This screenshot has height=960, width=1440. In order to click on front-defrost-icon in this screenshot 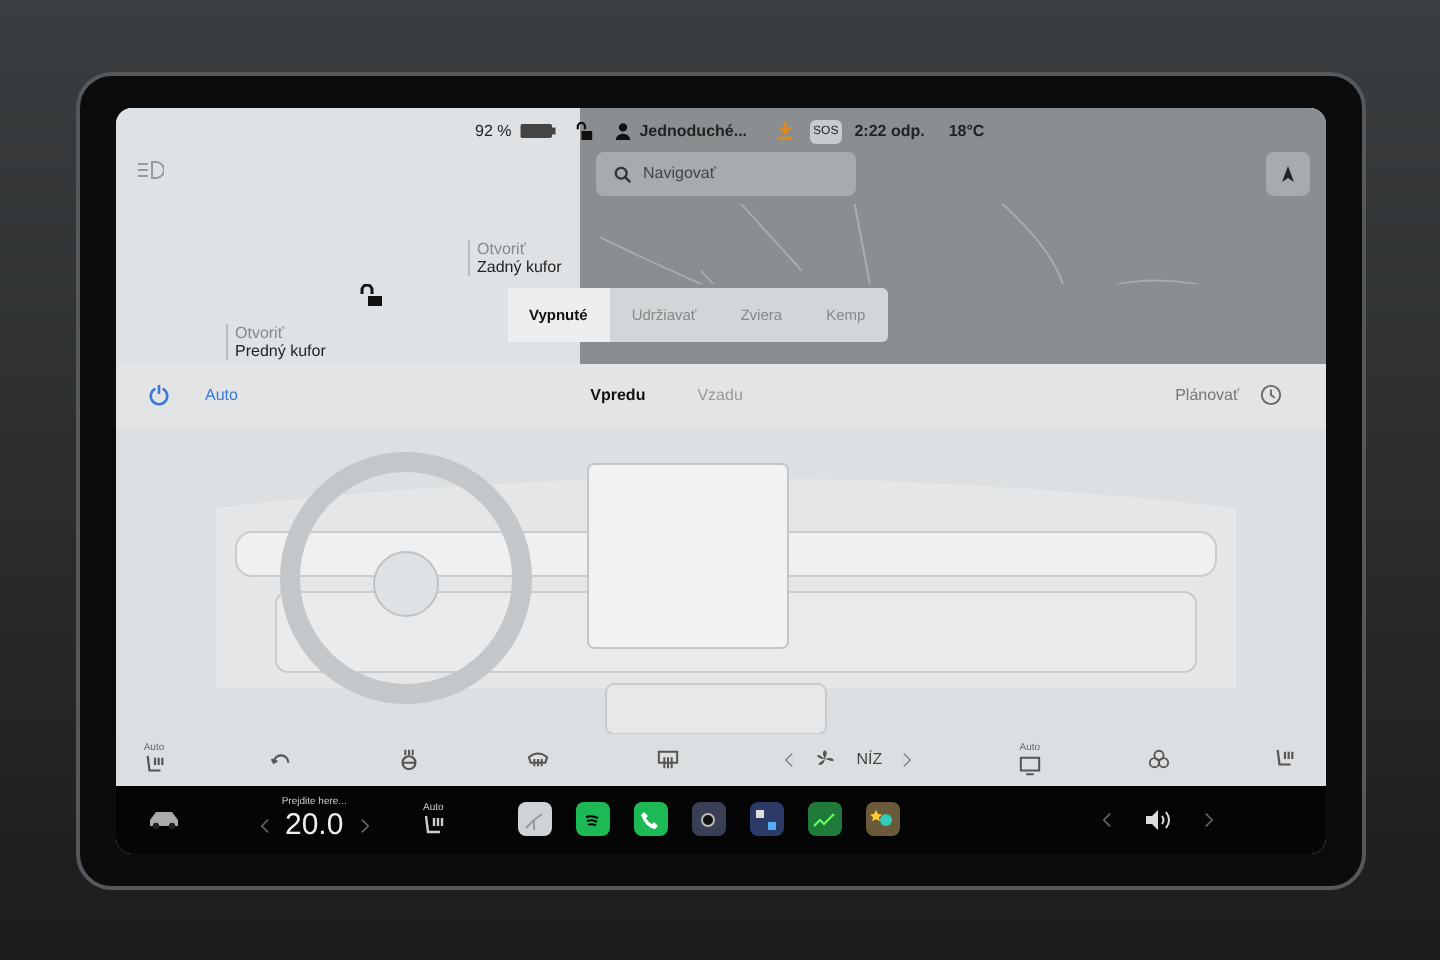, I will do `click(537, 759)`.